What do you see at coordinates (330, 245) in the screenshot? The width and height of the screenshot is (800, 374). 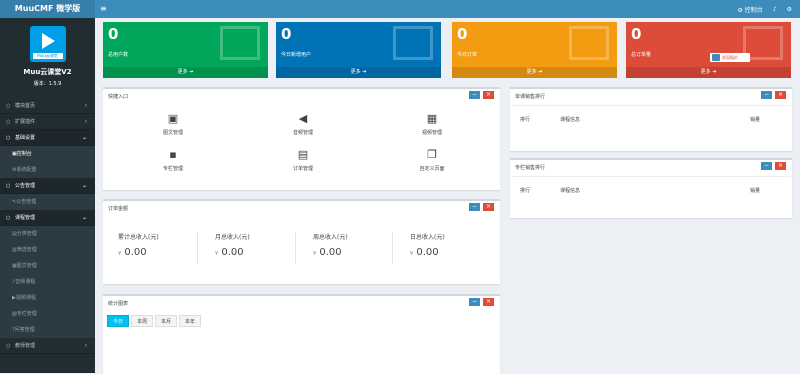 I see `revenue-stat: 周总收入(元) ¥ 0.00` at bounding box center [330, 245].